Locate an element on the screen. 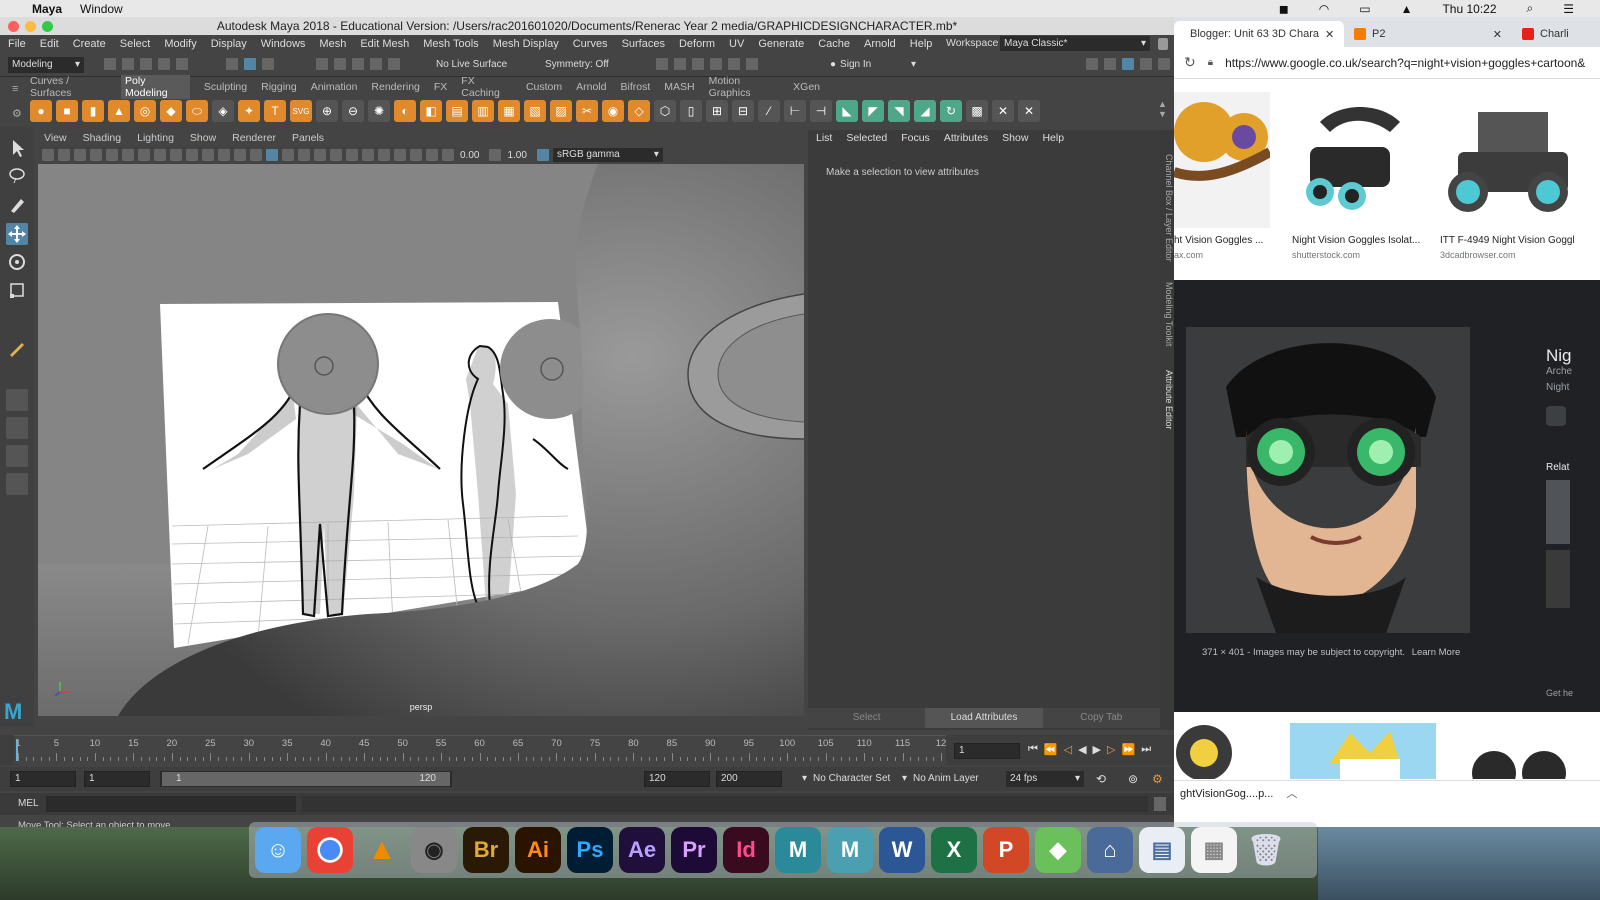  browser-tab-charli: Charli is located at coordinates (1556, 34).